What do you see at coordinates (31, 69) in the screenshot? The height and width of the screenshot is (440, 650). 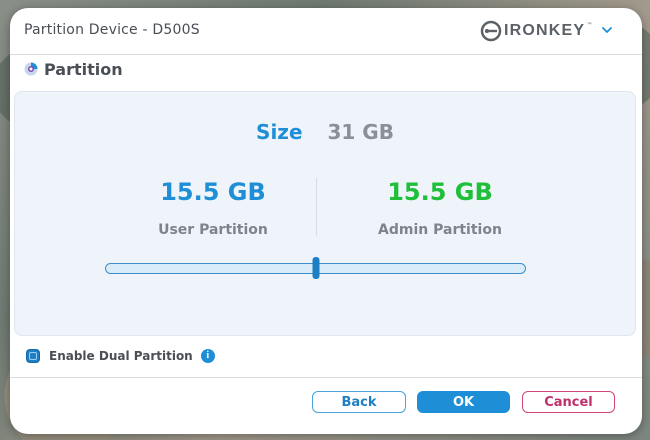 I see `partition-icon` at bounding box center [31, 69].